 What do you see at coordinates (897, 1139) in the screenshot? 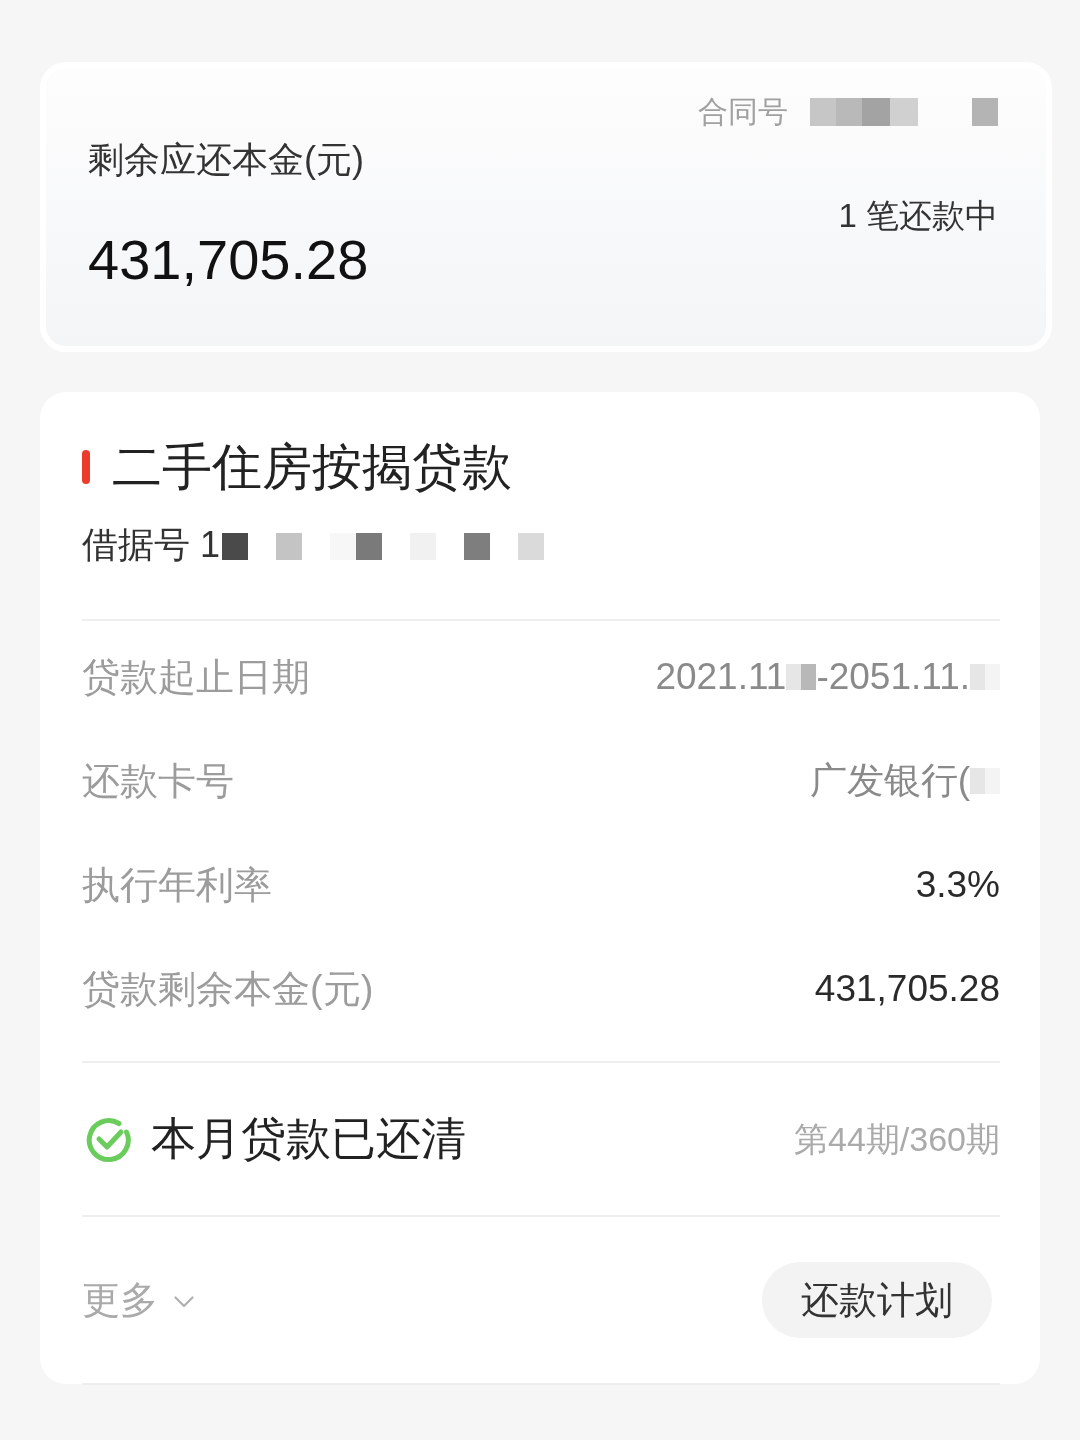
I see `period-counter: 第44期/360期` at bounding box center [897, 1139].